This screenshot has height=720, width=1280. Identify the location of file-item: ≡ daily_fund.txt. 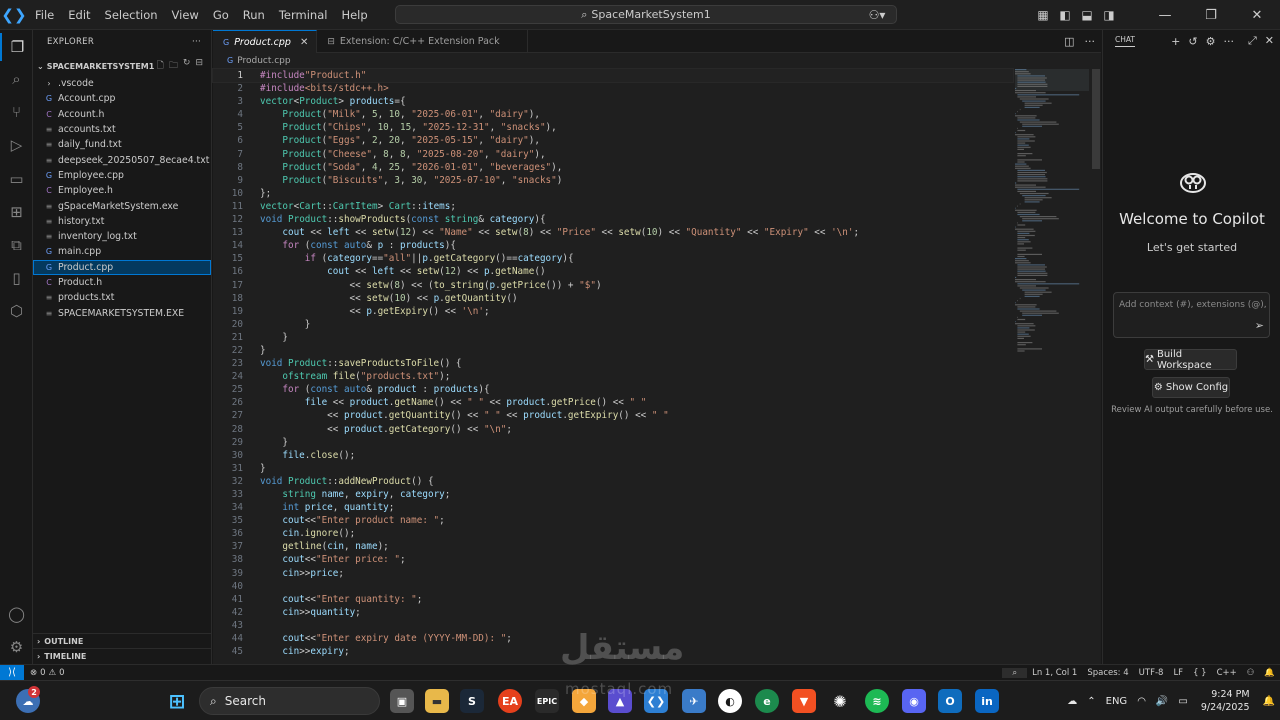
(122, 144).